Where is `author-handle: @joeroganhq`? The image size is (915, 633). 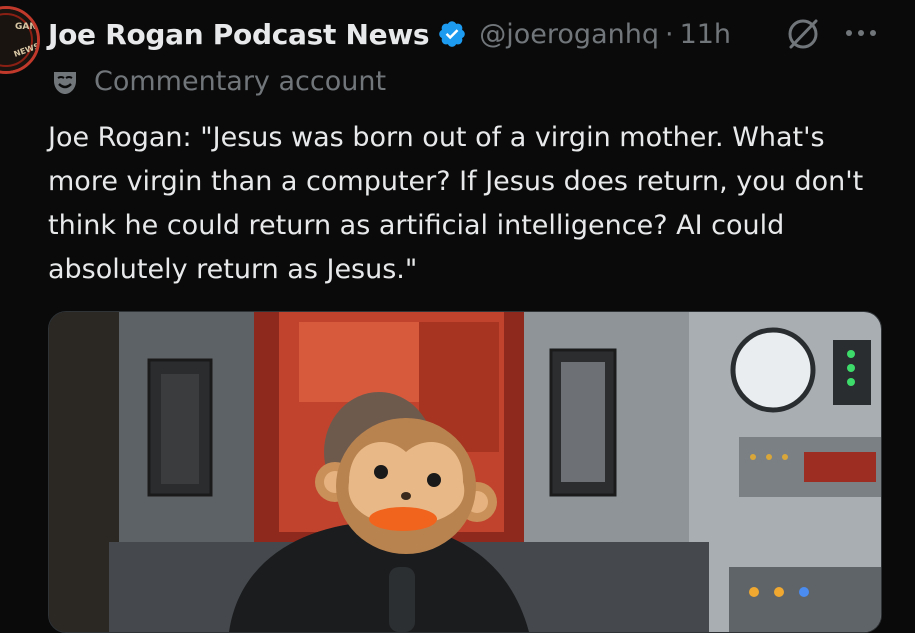
author-handle: @joeroganhq is located at coordinates (569, 34).